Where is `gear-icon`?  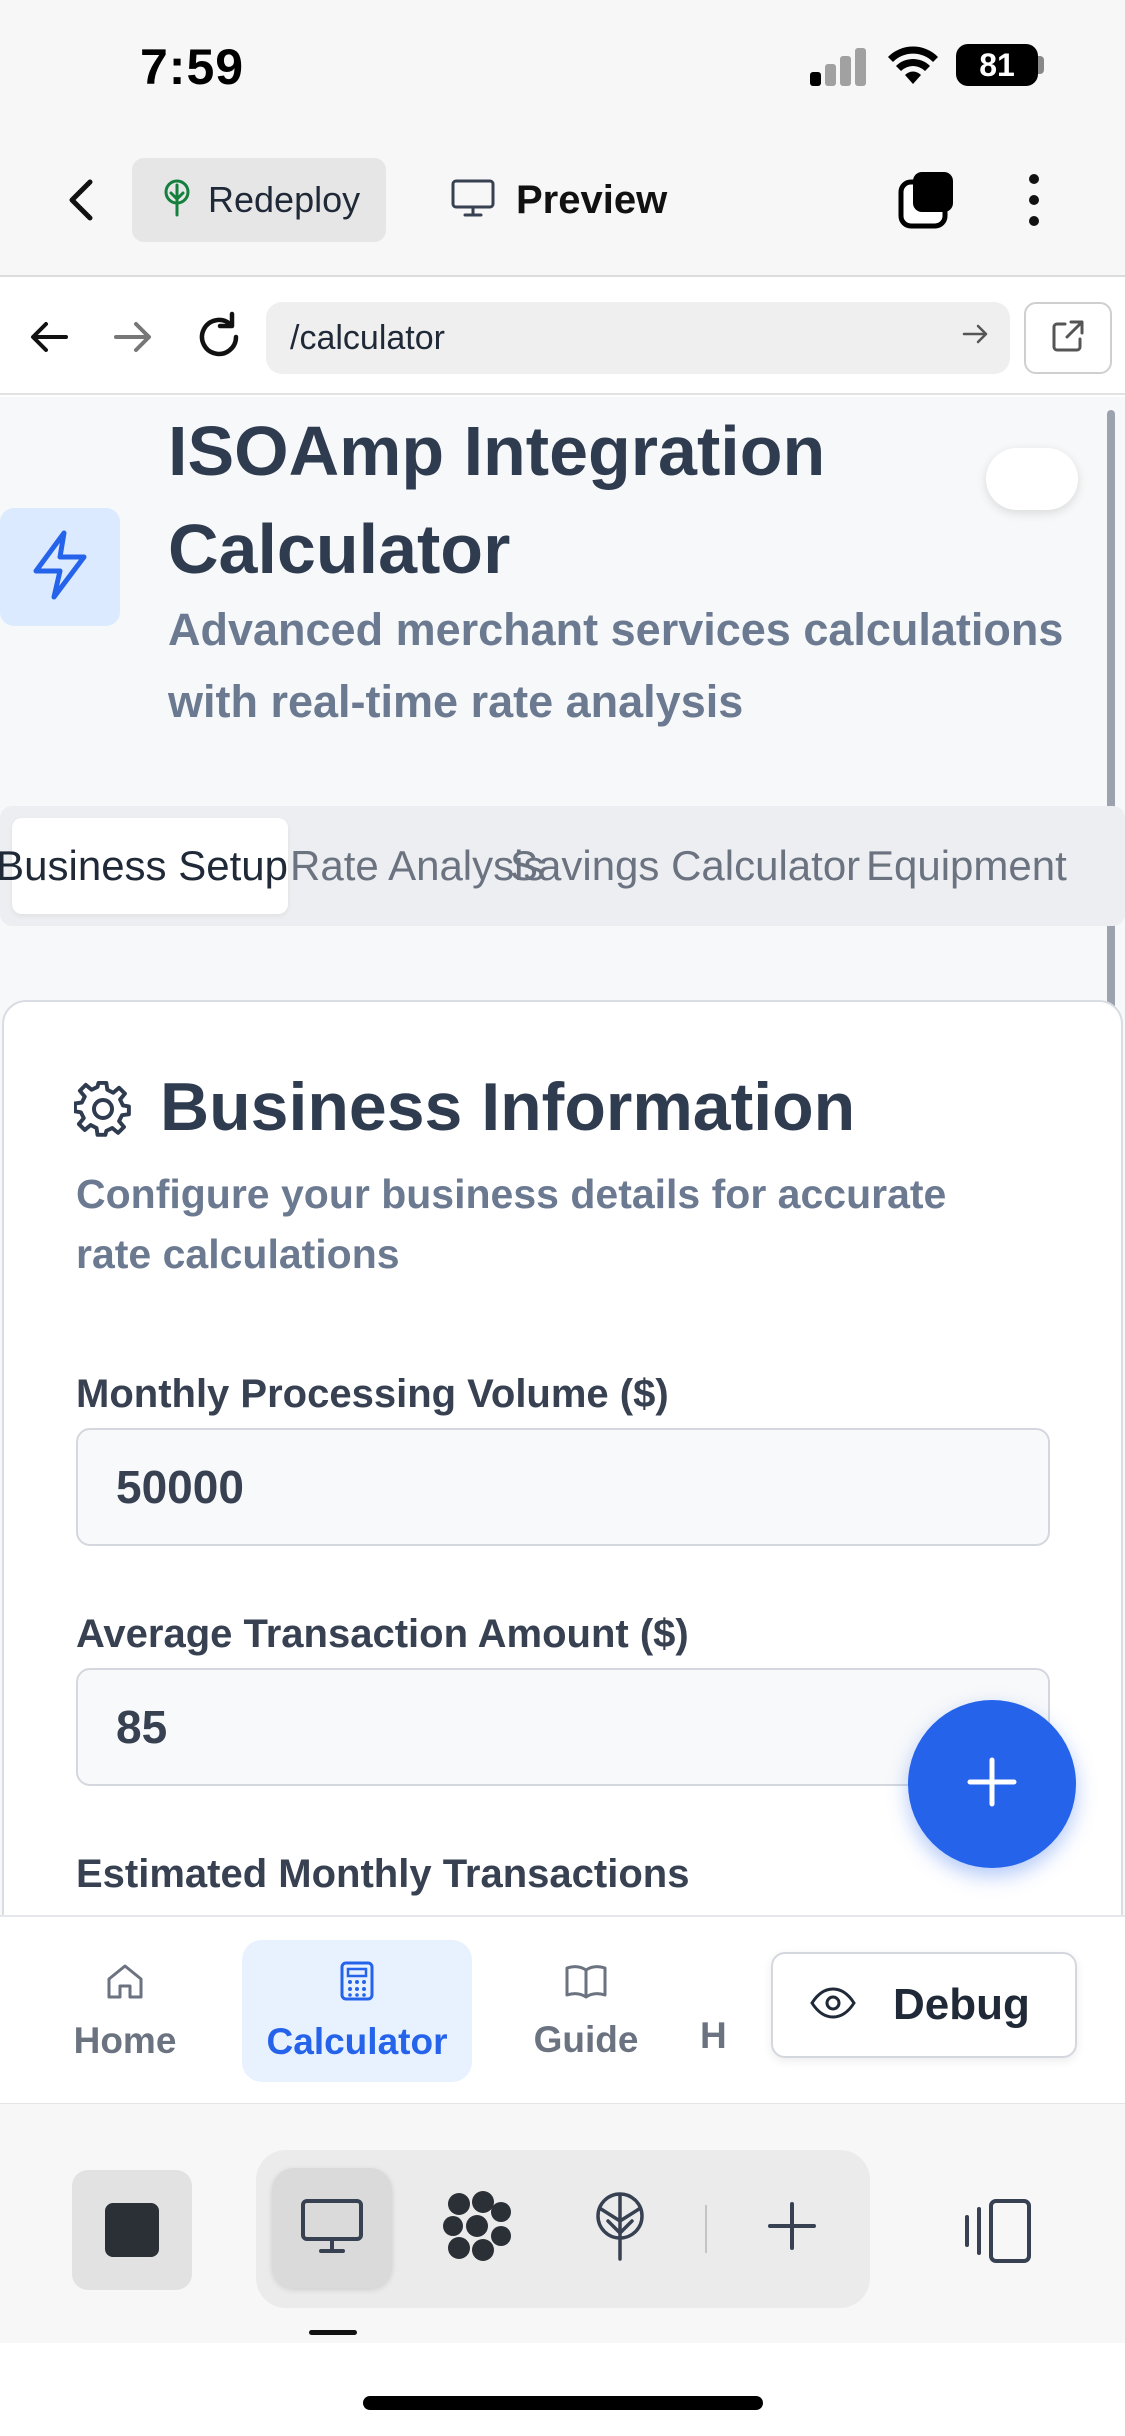
gear-icon is located at coordinates (102, 1109).